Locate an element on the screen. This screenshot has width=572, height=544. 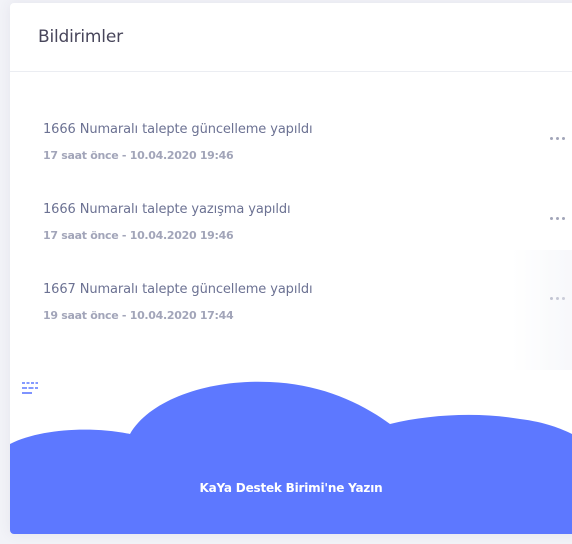
notification-text: 1666 Numaralı talepte yazışma yapıldı is located at coordinates (307, 210).